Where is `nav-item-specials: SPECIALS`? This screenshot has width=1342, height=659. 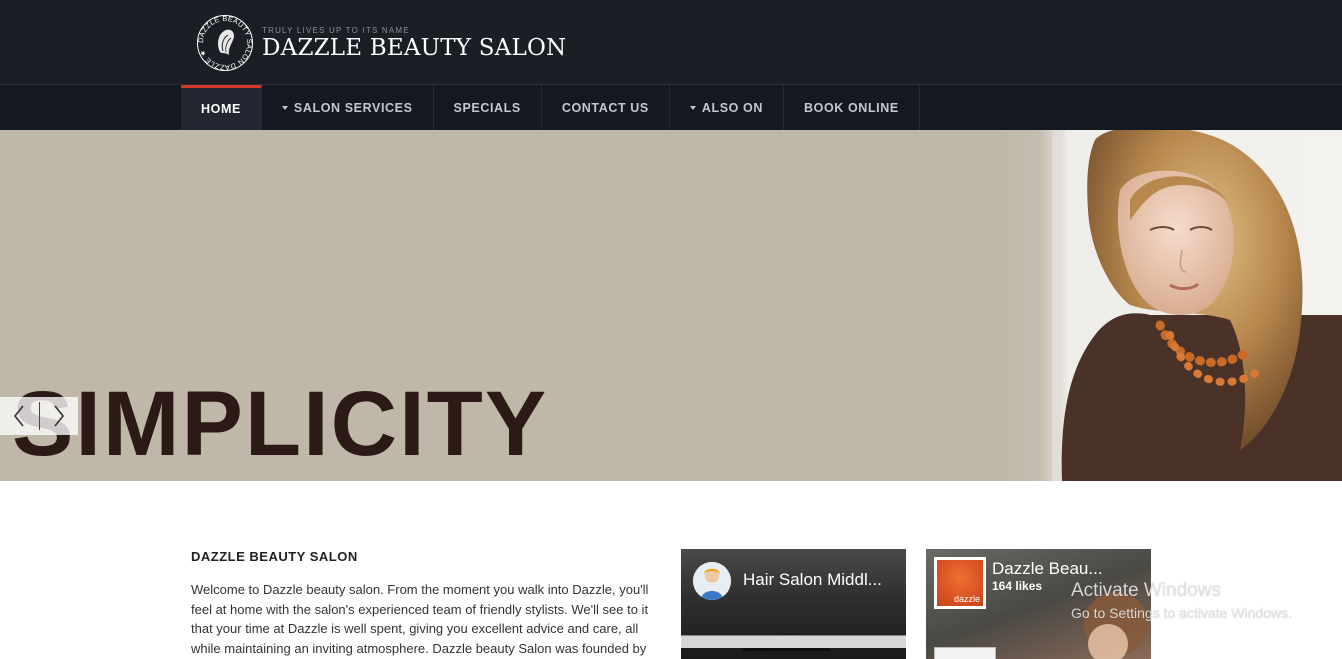
nav-item-specials: SPECIALS is located at coordinates (488, 107).